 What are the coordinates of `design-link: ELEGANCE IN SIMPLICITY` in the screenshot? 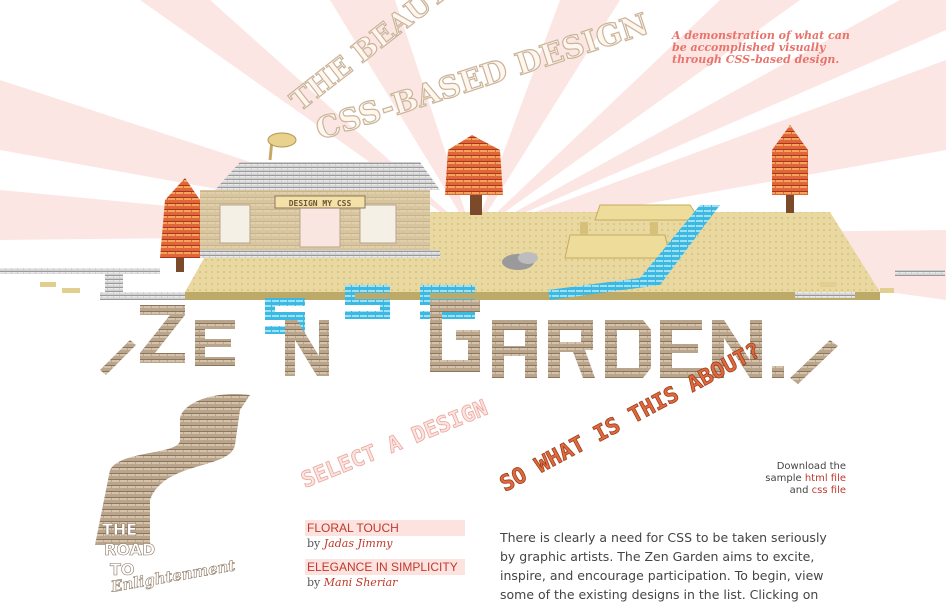 It's located at (385, 567).